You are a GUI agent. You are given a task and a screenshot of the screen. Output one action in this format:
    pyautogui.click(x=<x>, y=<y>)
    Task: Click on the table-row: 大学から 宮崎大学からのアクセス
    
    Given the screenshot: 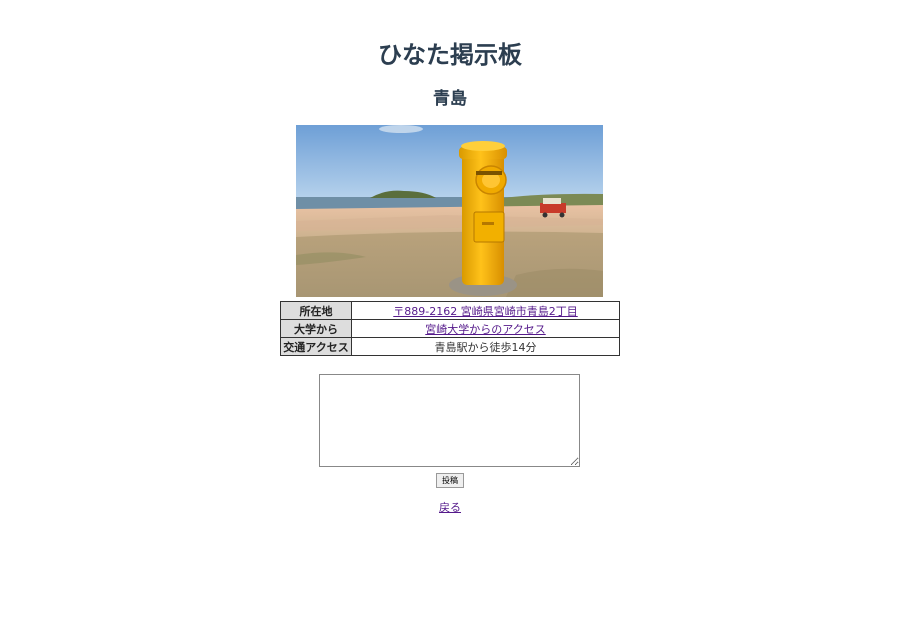 What is the action you would take?
    pyautogui.click(x=450, y=328)
    